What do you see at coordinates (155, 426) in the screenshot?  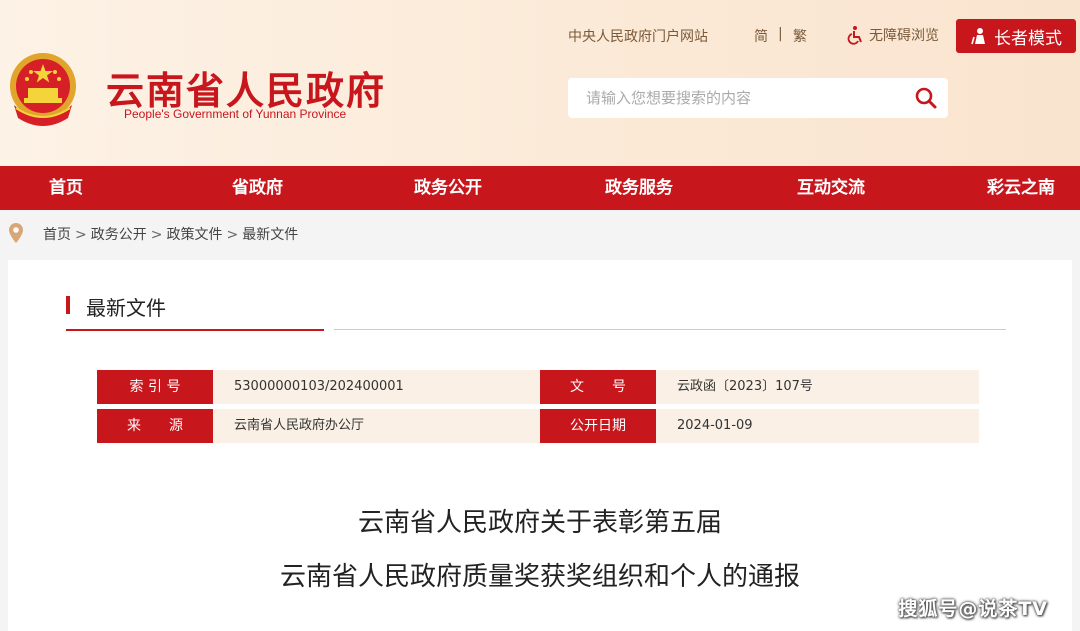 I see `source-label: 来 源` at bounding box center [155, 426].